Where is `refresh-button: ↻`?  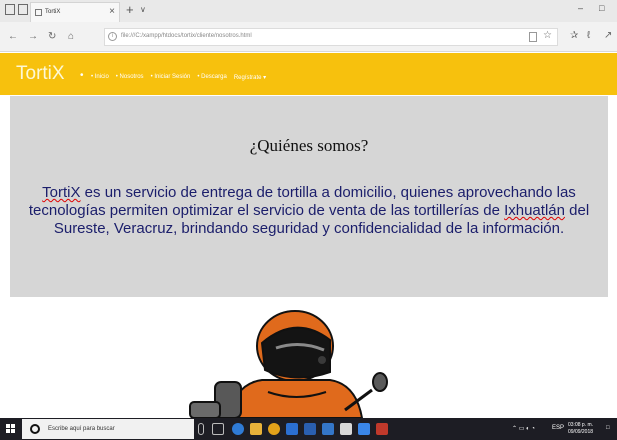 refresh-button: ↻ is located at coordinates (52, 36).